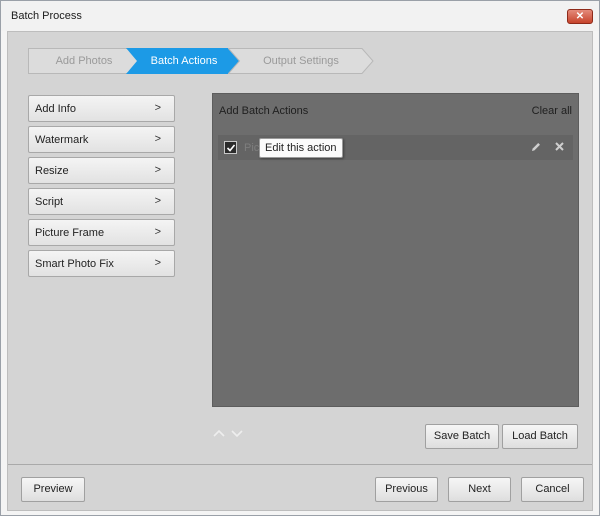 The width and height of the screenshot is (600, 516). I want to click on next-button: Next, so click(479, 489).